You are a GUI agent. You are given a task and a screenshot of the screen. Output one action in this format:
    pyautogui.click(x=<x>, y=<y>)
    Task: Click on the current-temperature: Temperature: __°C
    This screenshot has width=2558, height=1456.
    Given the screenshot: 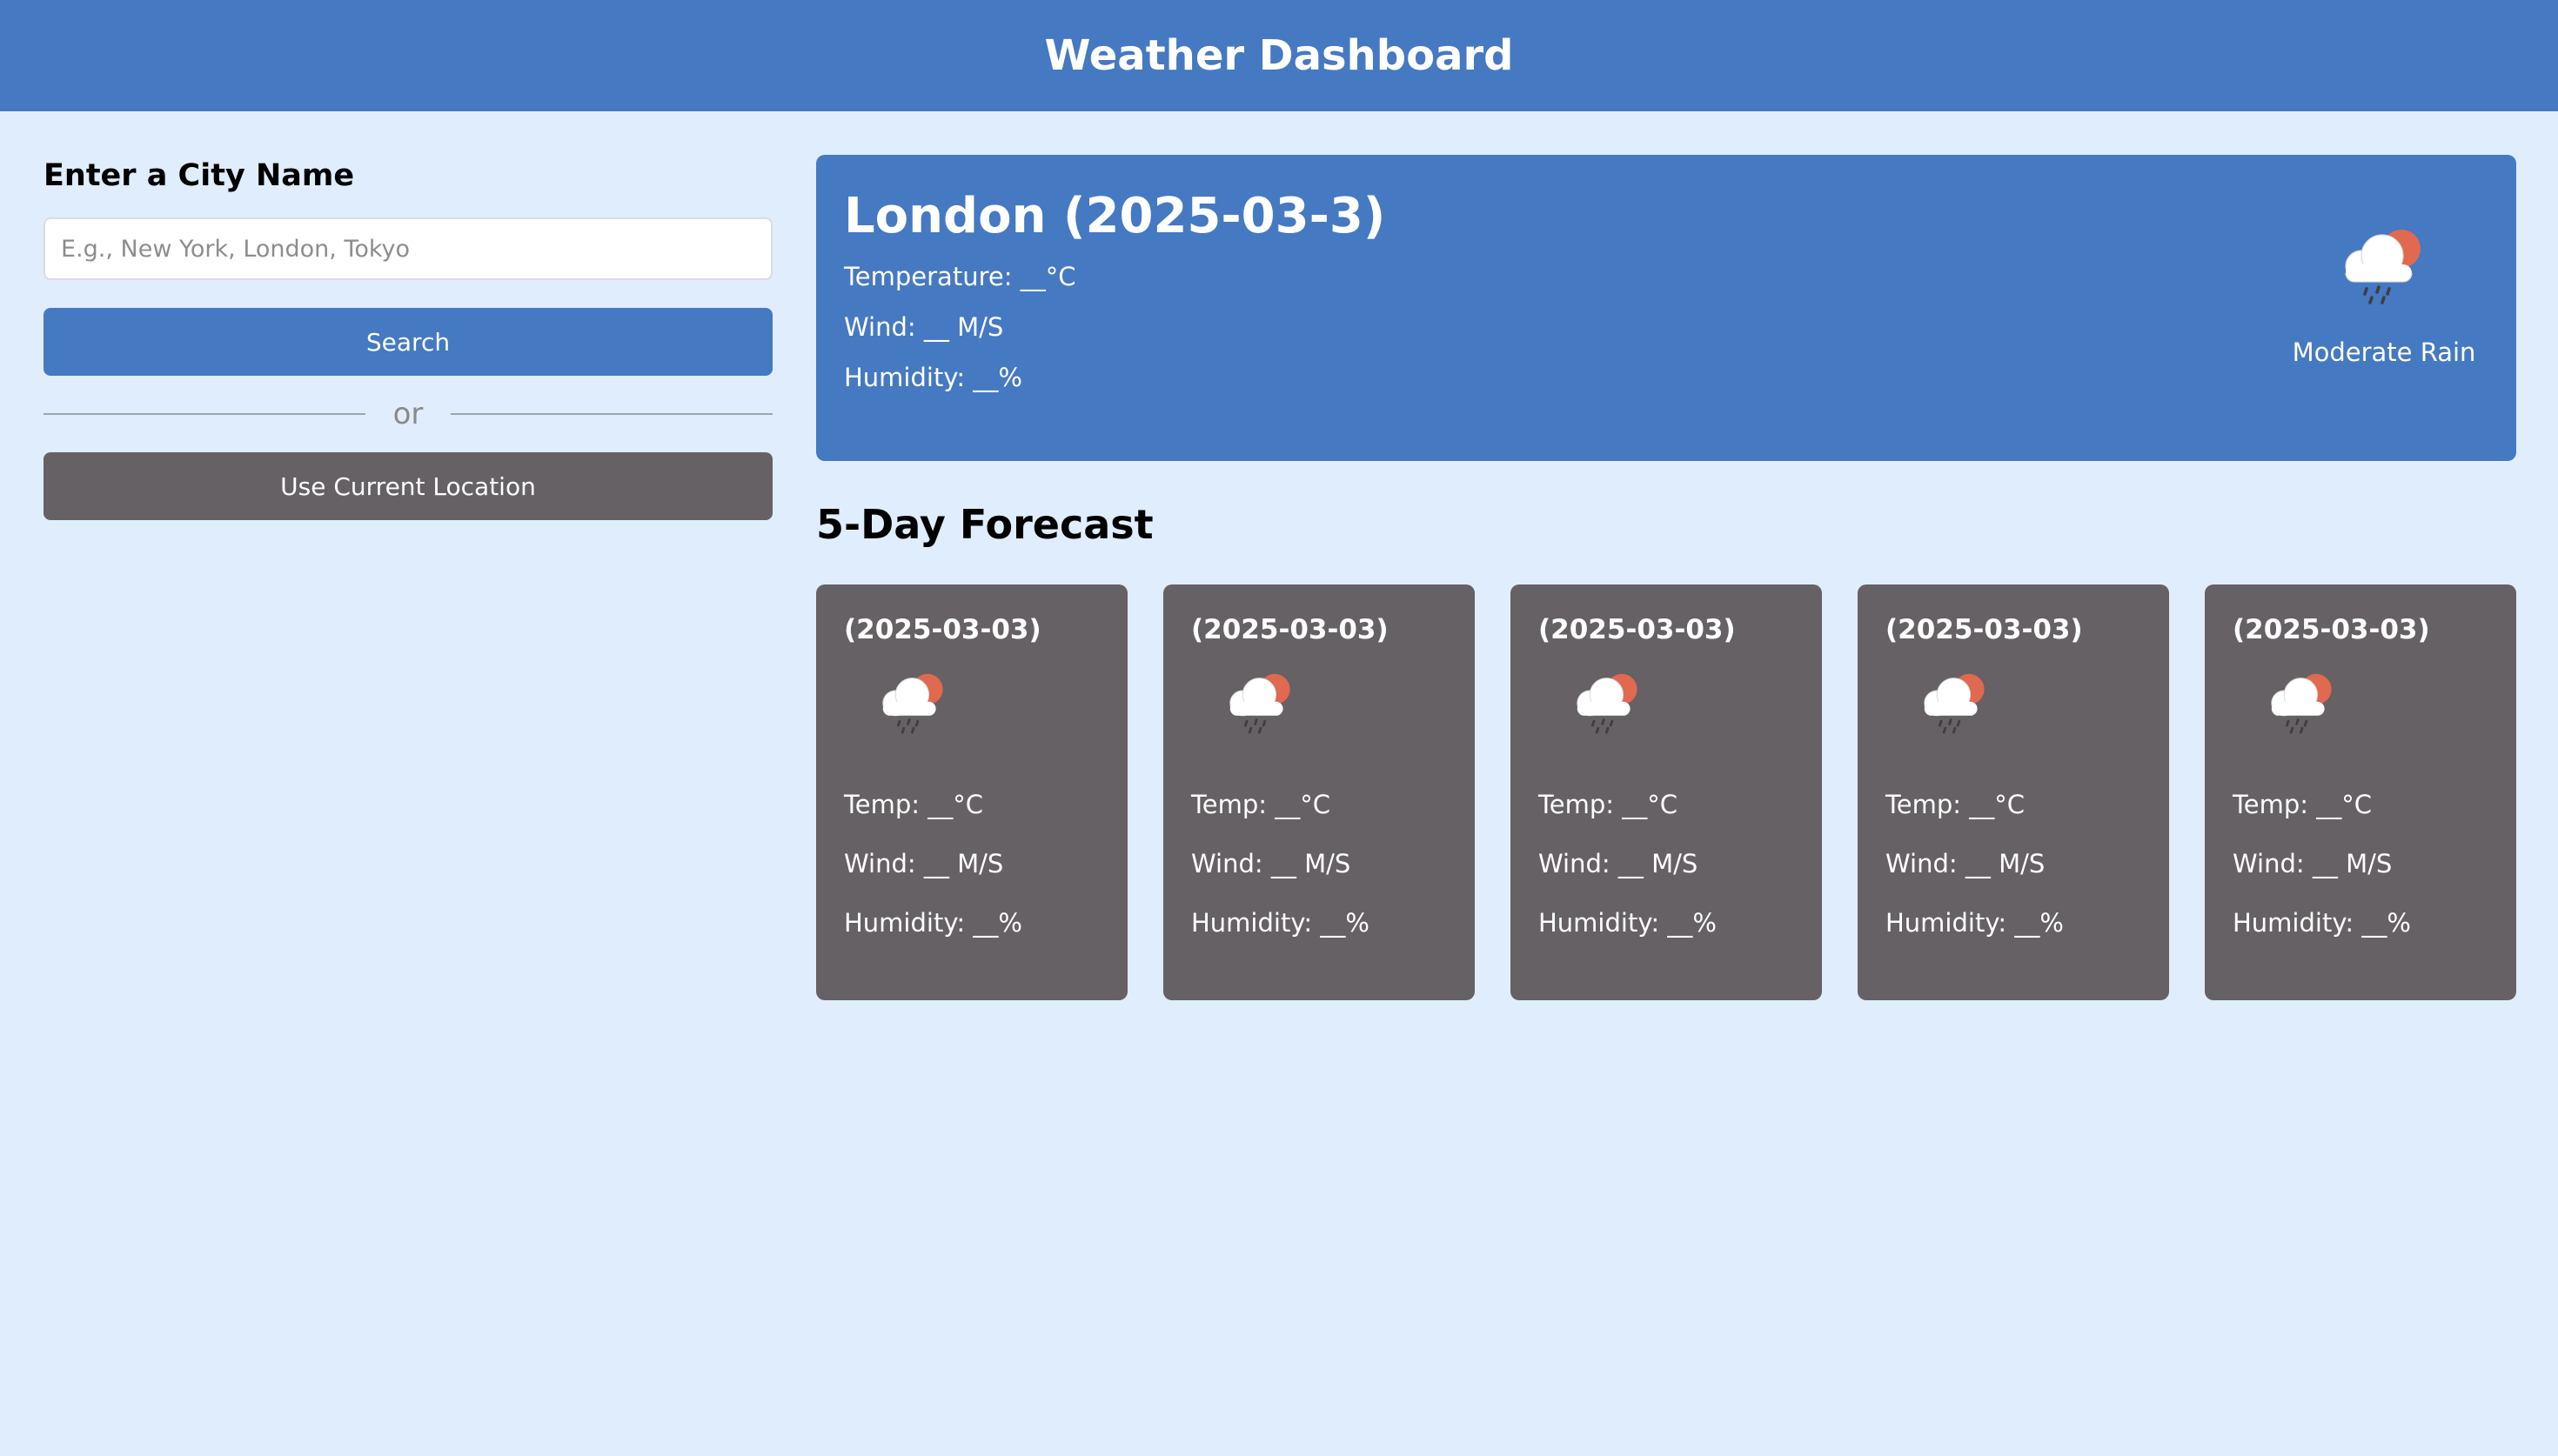 What is the action you would take?
    pyautogui.click(x=960, y=276)
    